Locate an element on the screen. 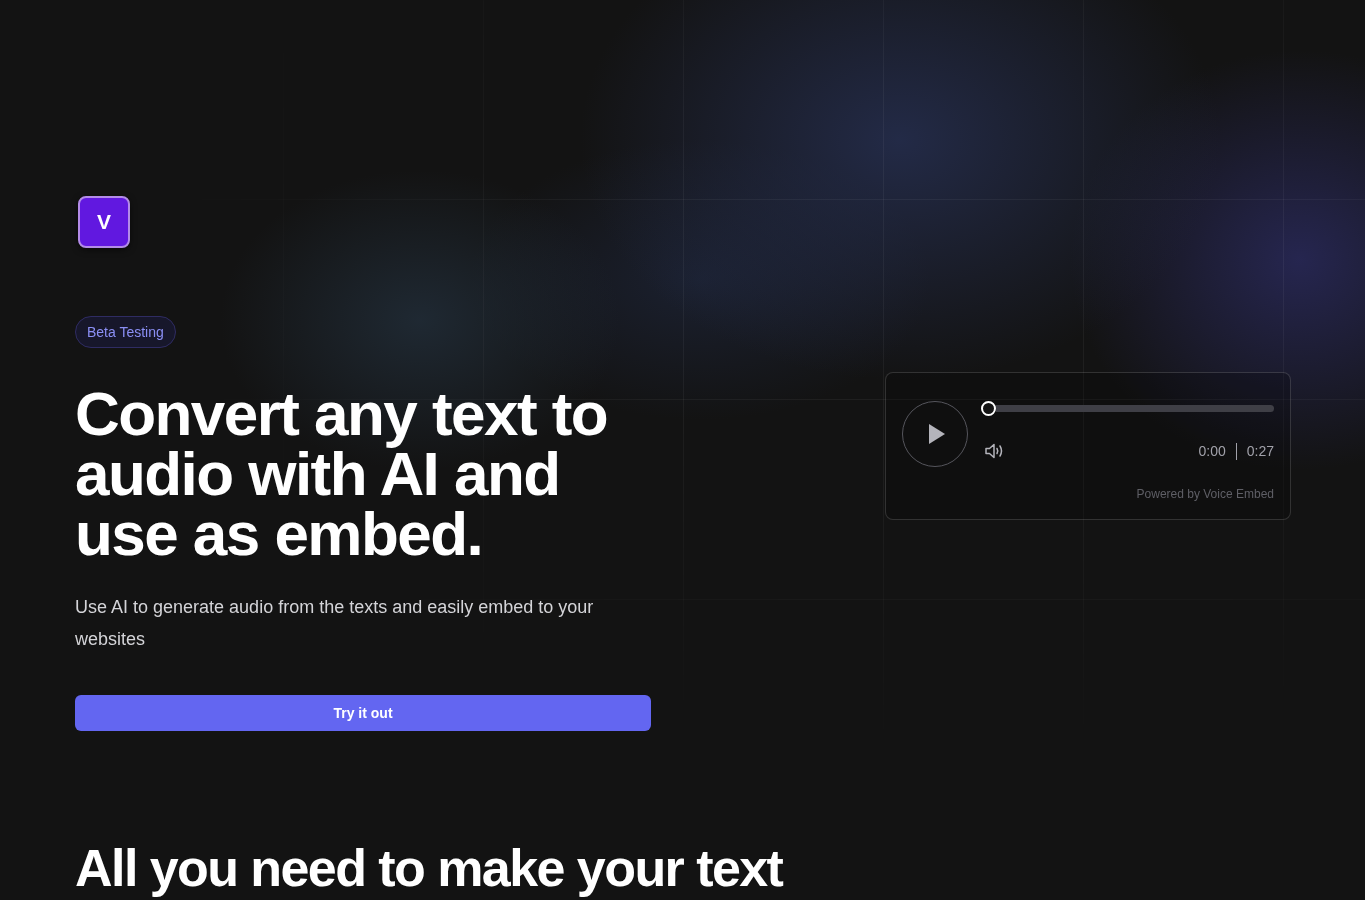 The image size is (1365, 900). status-badge: Beta Testing is located at coordinates (125, 332).